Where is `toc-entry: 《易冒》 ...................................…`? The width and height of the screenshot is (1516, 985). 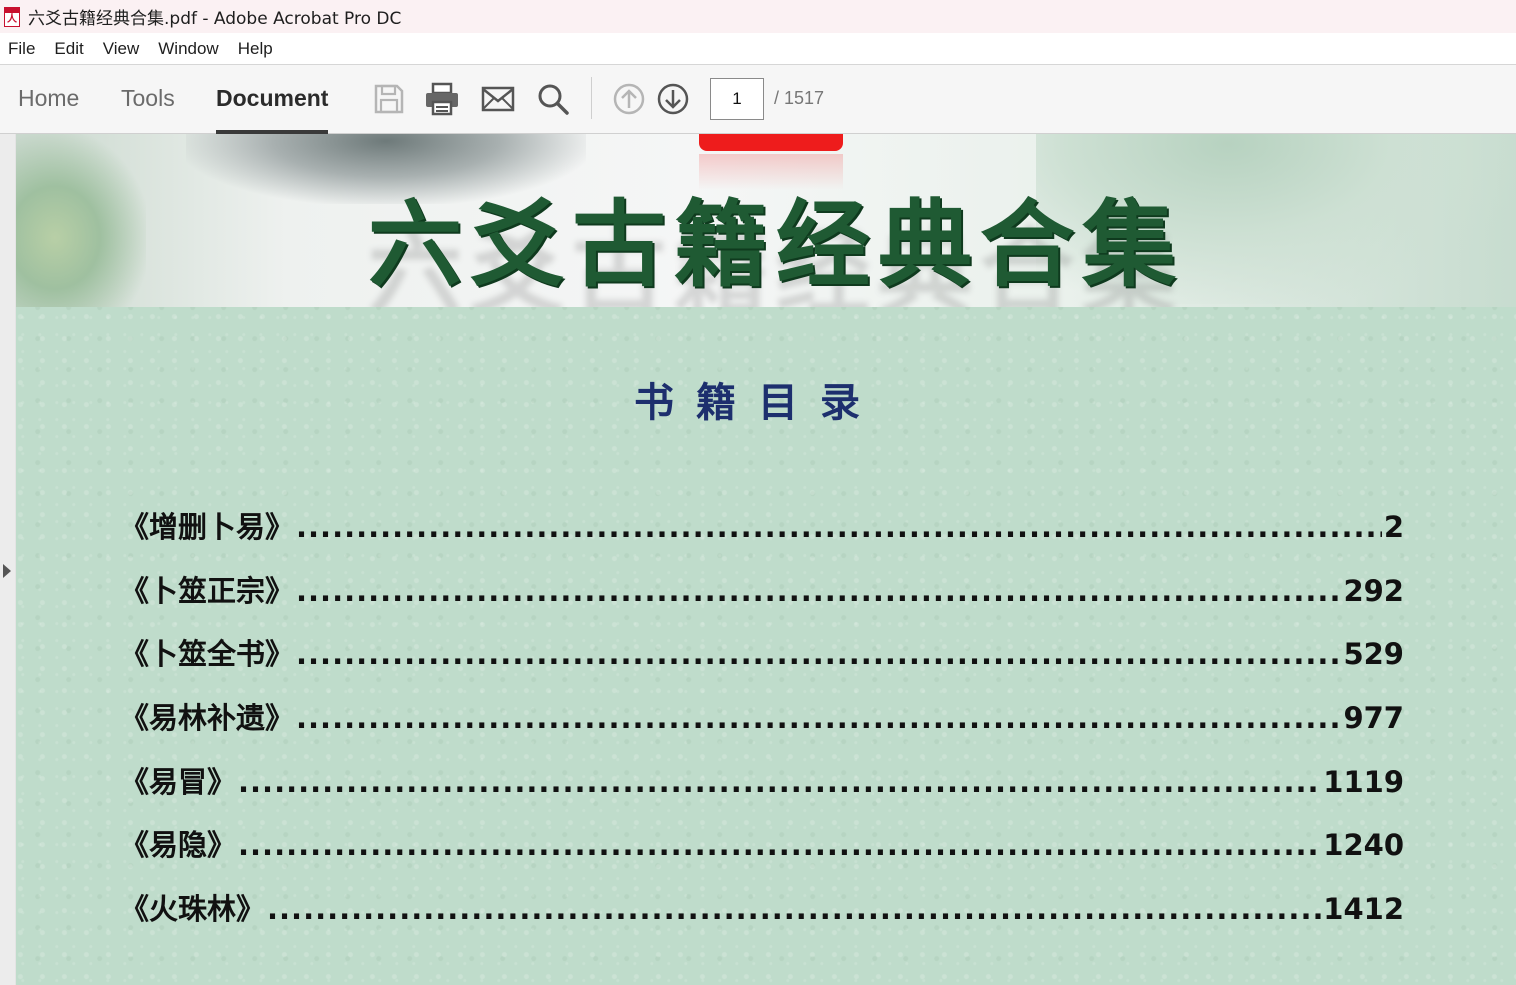 toc-entry: 《易冒》 ...................................… is located at coordinates (762, 779).